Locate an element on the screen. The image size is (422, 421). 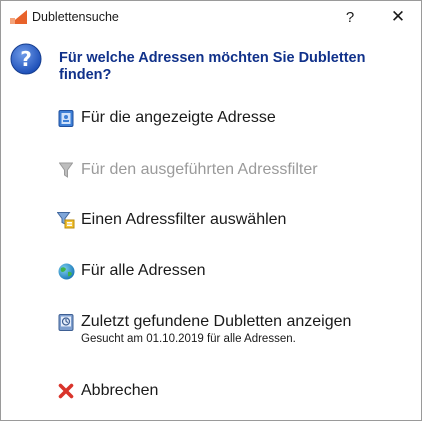
option-executed-filter: Für den ausgeführten Adressfilter is located at coordinates (187, 170).